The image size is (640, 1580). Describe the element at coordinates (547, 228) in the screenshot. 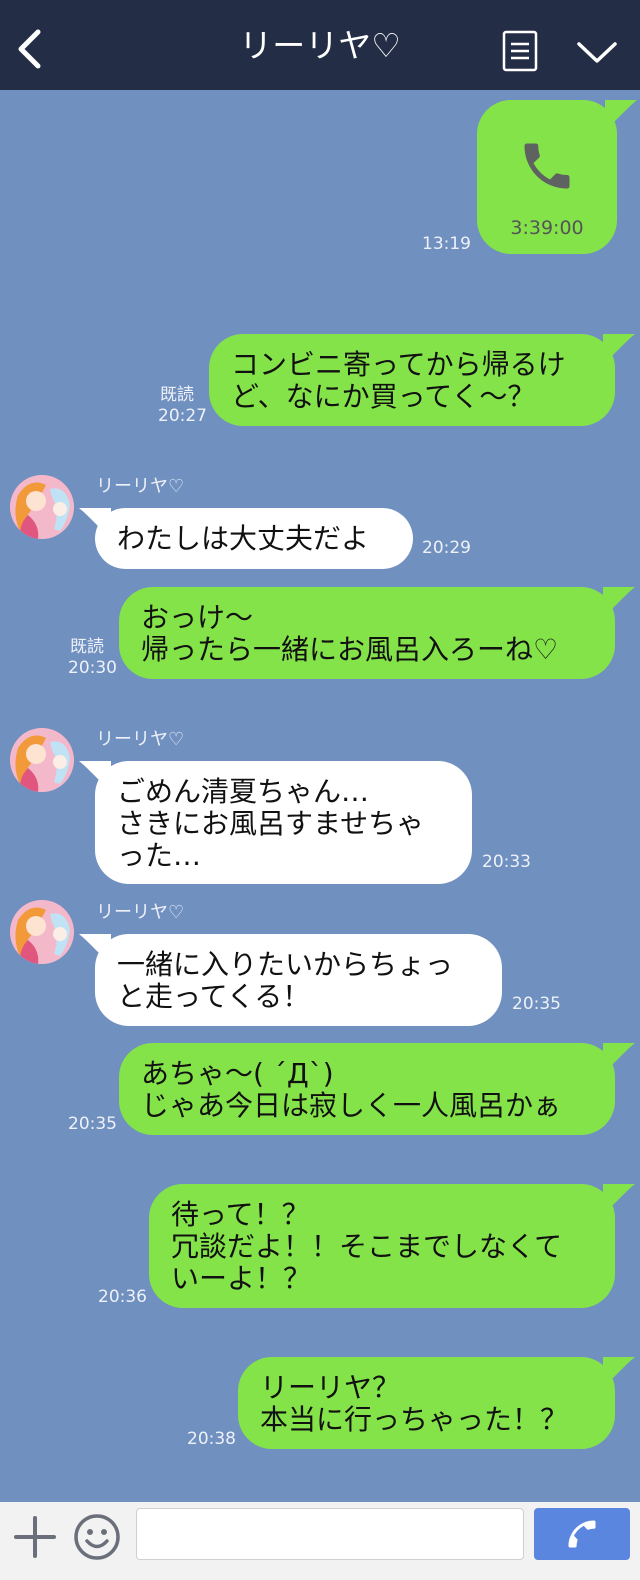

I see `call-duration: 3:39:00` at that location.